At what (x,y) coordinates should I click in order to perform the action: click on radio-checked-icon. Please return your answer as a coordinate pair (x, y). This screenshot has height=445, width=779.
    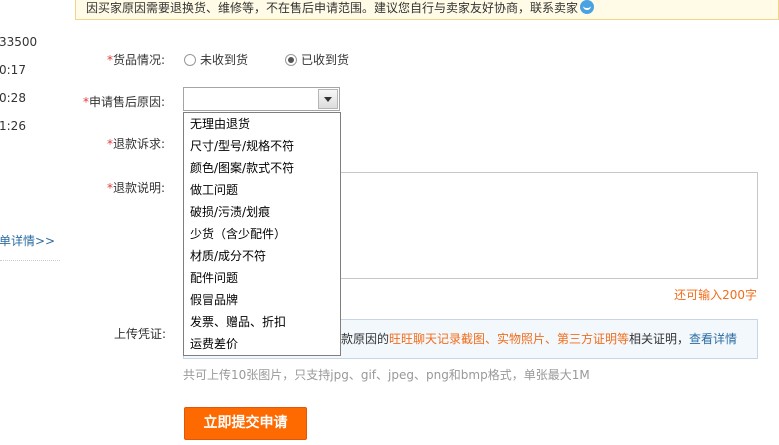
    Looking at the image, I should click on (291, 60).